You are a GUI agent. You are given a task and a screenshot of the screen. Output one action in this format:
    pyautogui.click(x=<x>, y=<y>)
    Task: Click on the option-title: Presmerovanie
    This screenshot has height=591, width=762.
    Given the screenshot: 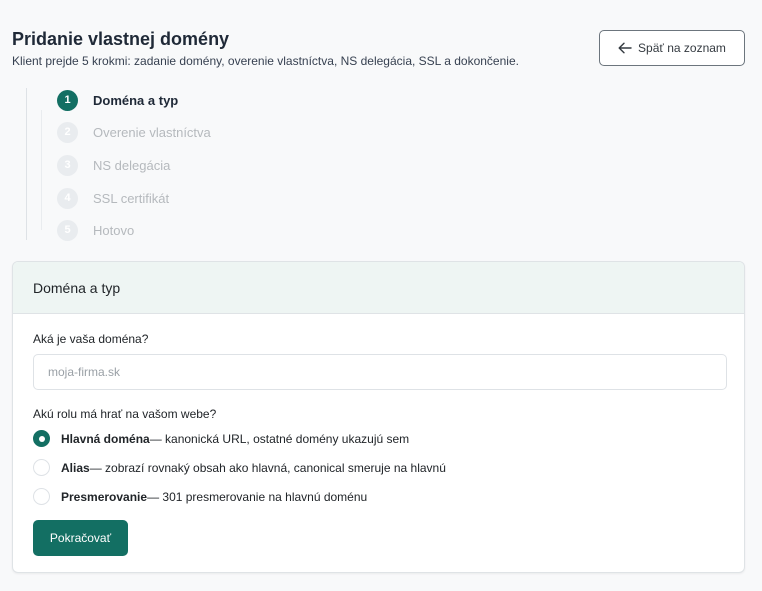 What is the action you would take?
    pyautogui.click(x=104, y=496)
    